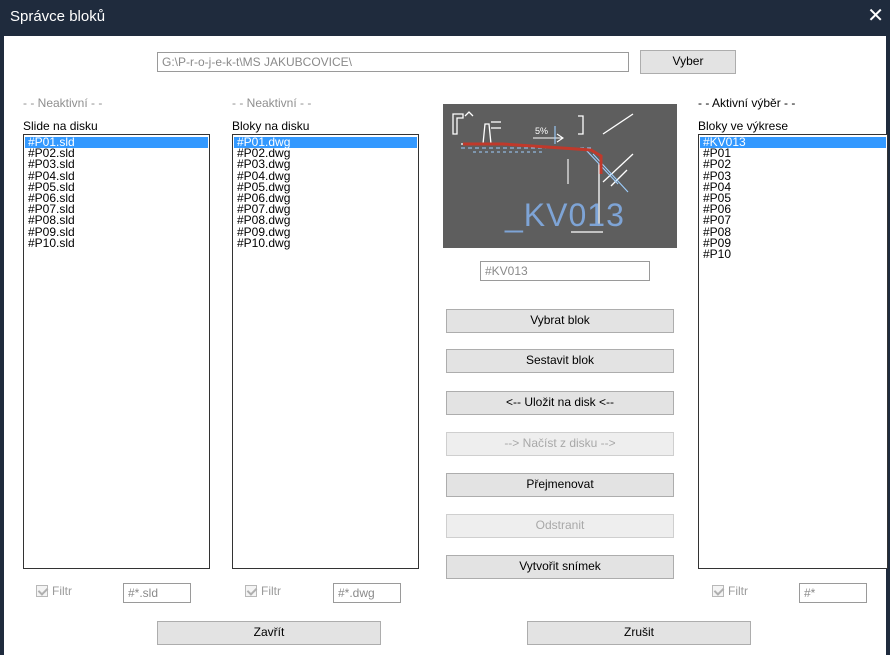 The image size is (890, 655). I want to click on remove-button: Odstranit, so click(560, 526).